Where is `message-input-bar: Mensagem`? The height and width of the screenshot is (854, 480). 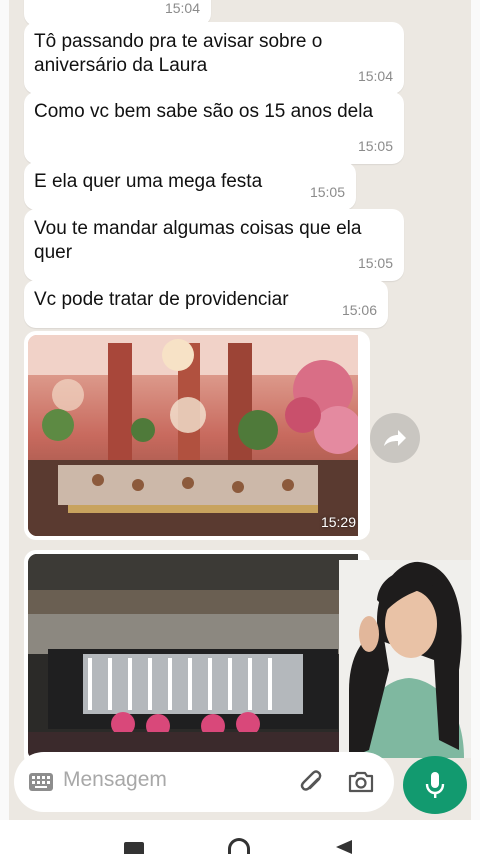
message-input-bar: Mensagem is located at coordinates (204, 782).